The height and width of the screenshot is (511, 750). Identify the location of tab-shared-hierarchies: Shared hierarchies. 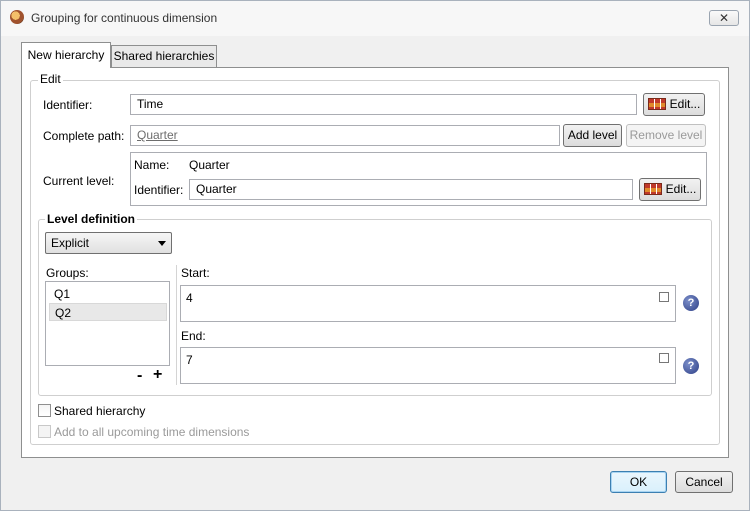
(164, 56).